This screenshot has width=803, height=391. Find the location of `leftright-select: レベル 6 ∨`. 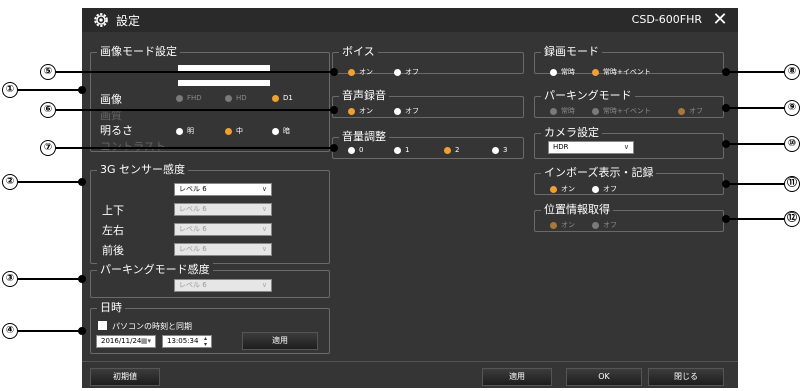

leftright-select: レベル 6 ∨ is located at coordinates (223, 229).